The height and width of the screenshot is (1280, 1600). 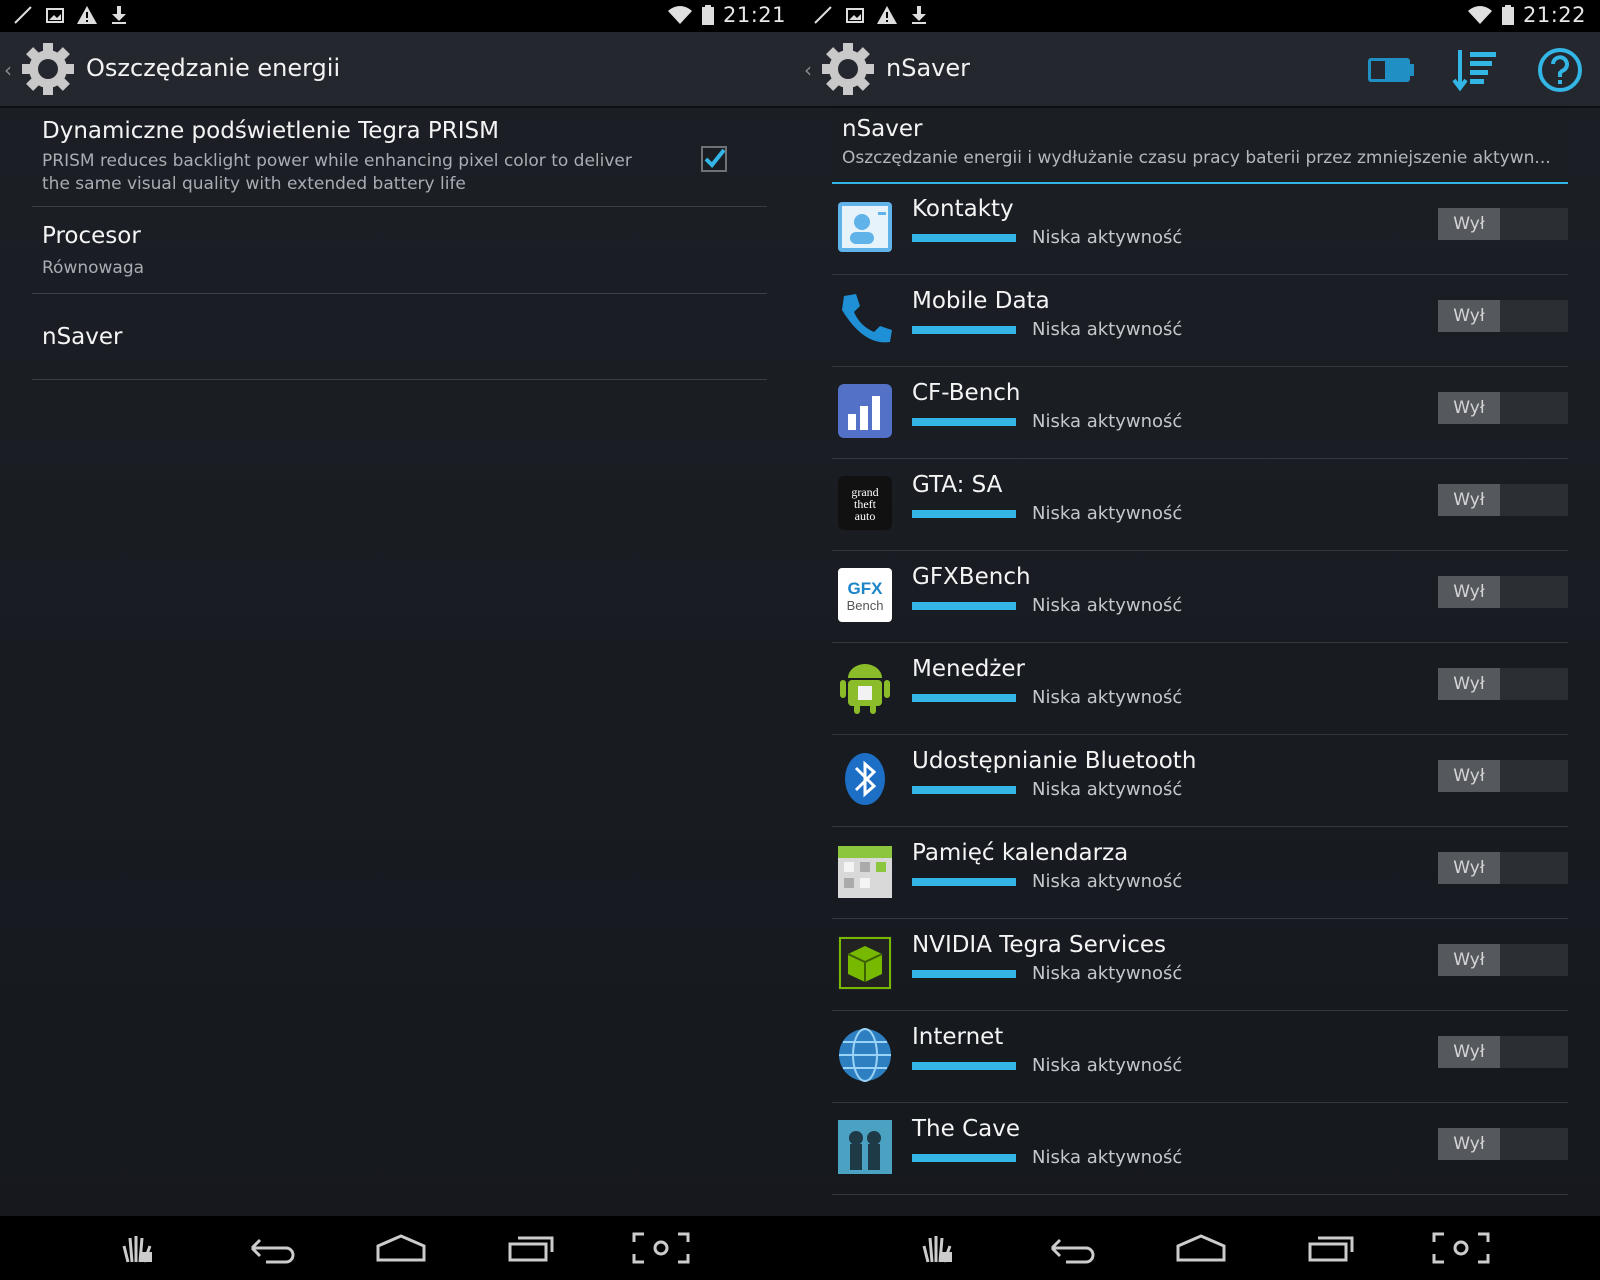 What do you see at coordinates (1200, 228) in the screenshot?
I see `app-row: Kontakty Niska aktywność Wył` at bounding box center [1200, 228].